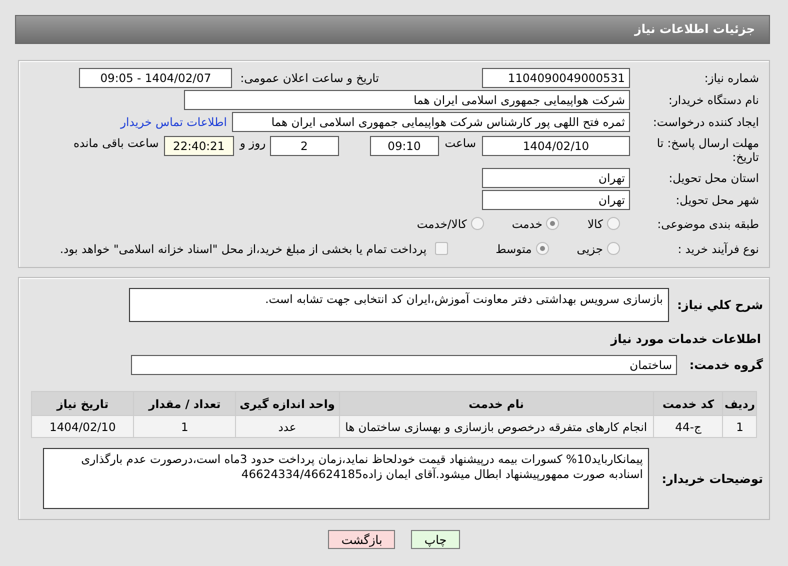  I want to click on announce-date-field: 1404/02/07 - 09:05, so click(155, 78).